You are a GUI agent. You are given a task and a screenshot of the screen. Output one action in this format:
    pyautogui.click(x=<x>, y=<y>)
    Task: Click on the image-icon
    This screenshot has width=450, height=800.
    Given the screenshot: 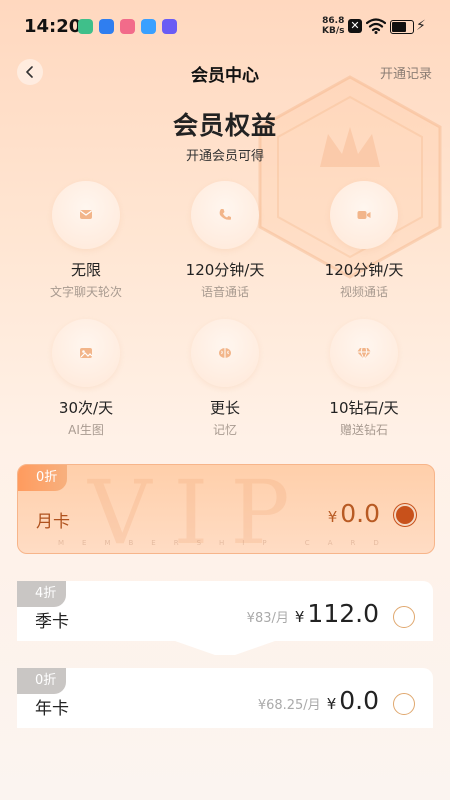 What is the action you would take?
    pyautogui.click(x=86, y=353)
    